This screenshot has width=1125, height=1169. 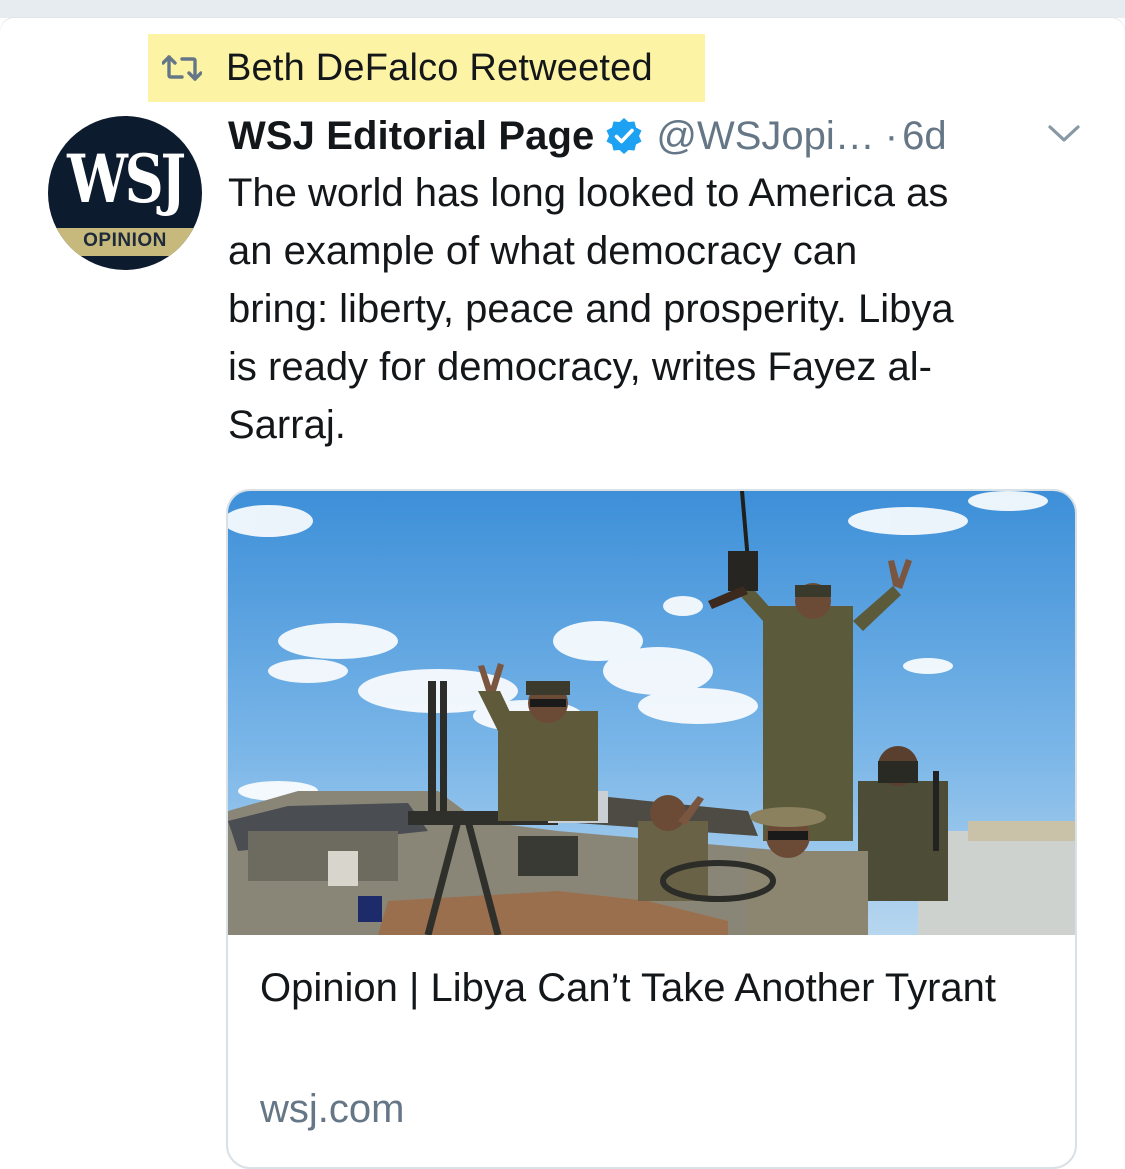 I want to click on avatar: WSJ OPINION, so click(x=125, y=193).